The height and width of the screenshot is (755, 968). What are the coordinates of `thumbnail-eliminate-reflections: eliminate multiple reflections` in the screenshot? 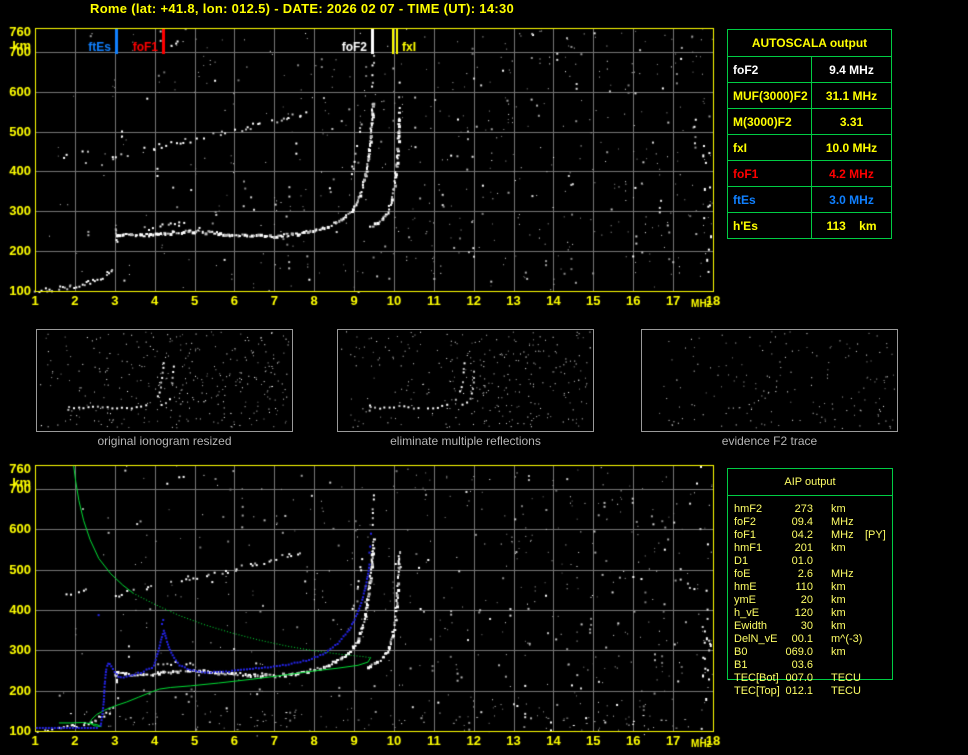 It's located at (465, 388).